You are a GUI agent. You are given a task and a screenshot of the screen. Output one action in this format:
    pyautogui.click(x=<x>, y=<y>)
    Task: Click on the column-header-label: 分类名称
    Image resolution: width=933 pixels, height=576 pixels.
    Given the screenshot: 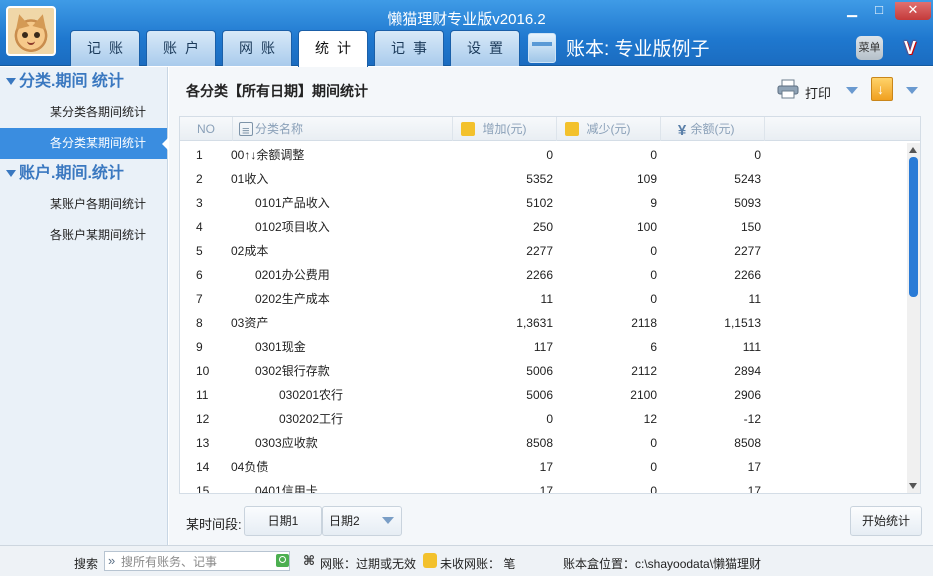 What is the action you would take?
    pyautogui.click(x=279, y=129)
    